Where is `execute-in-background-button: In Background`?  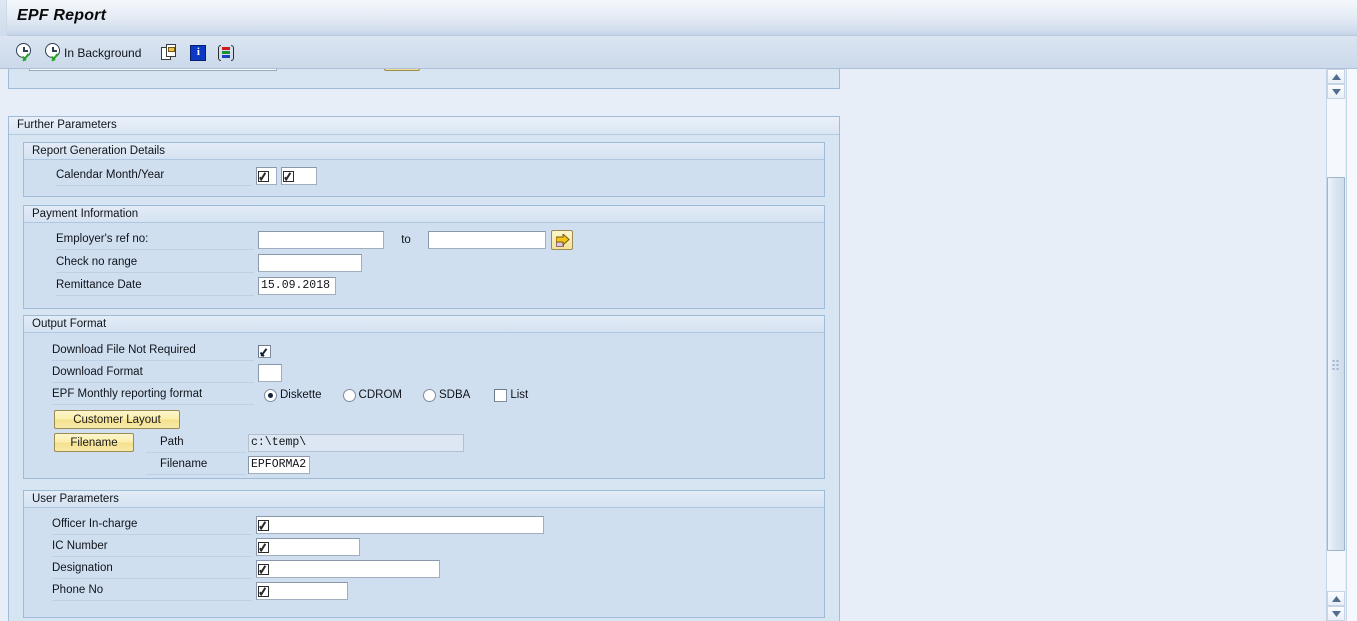
execute-in-background-button: In Background is located at coordinates (92, 53).